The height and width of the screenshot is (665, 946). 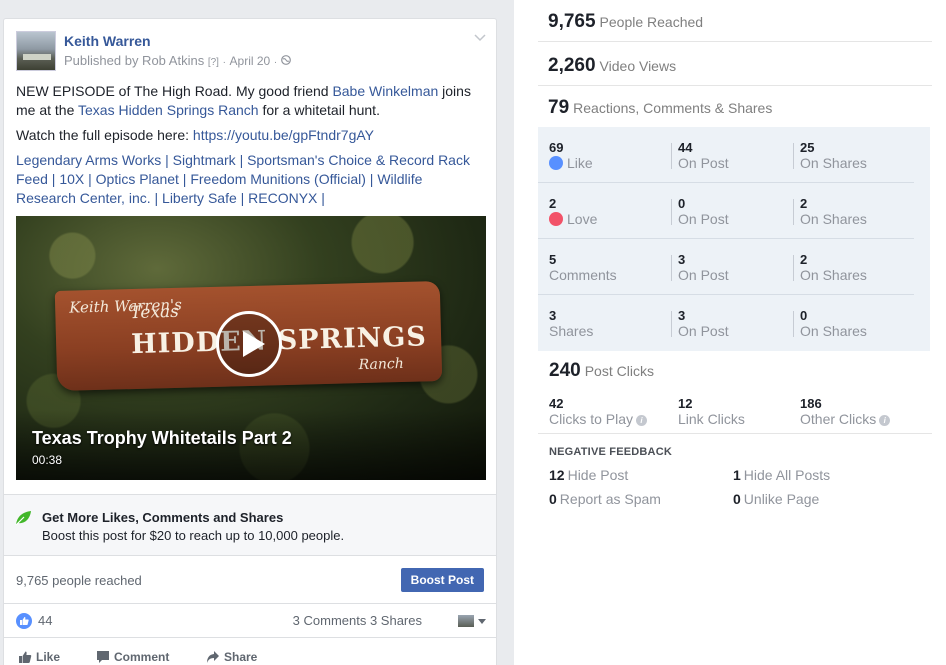 I want to click on published-by: Published by Rob Atkins, so click(x=134, y=60).